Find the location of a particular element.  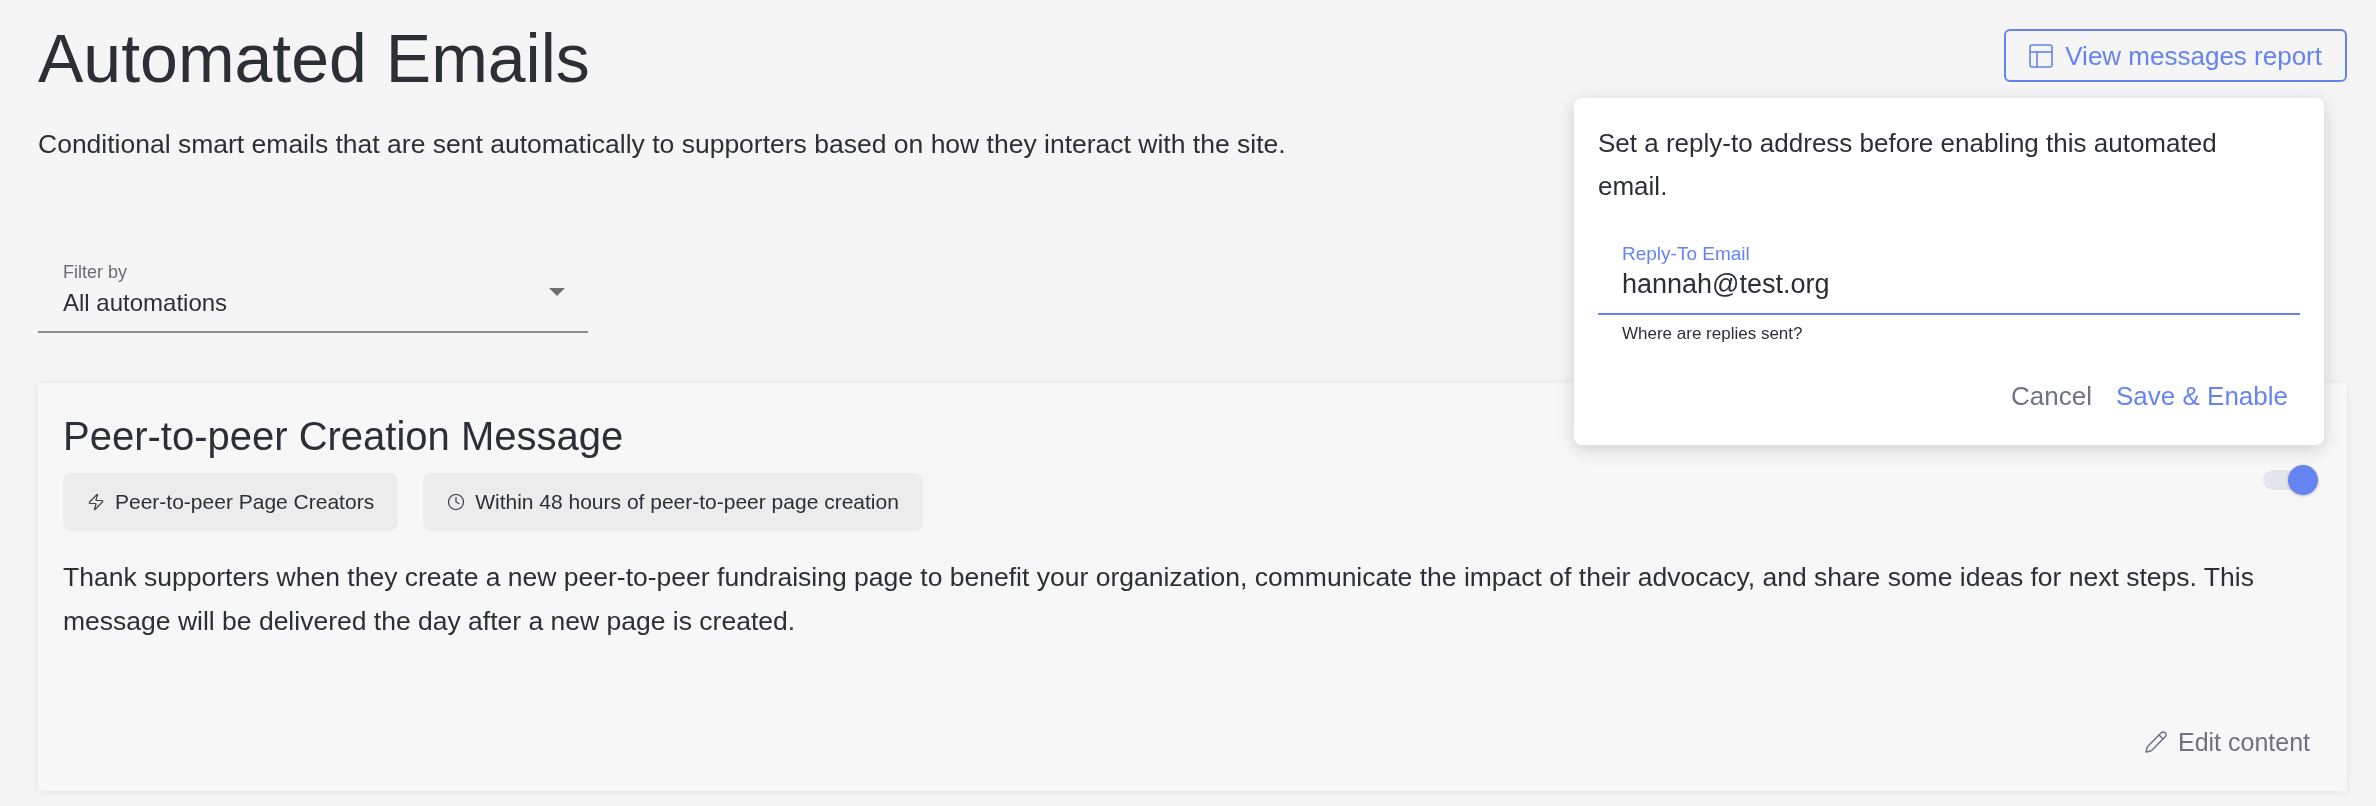

tag-label: Within 48 hours of peer-to-peer page creation is located at coordinates (687, 502).